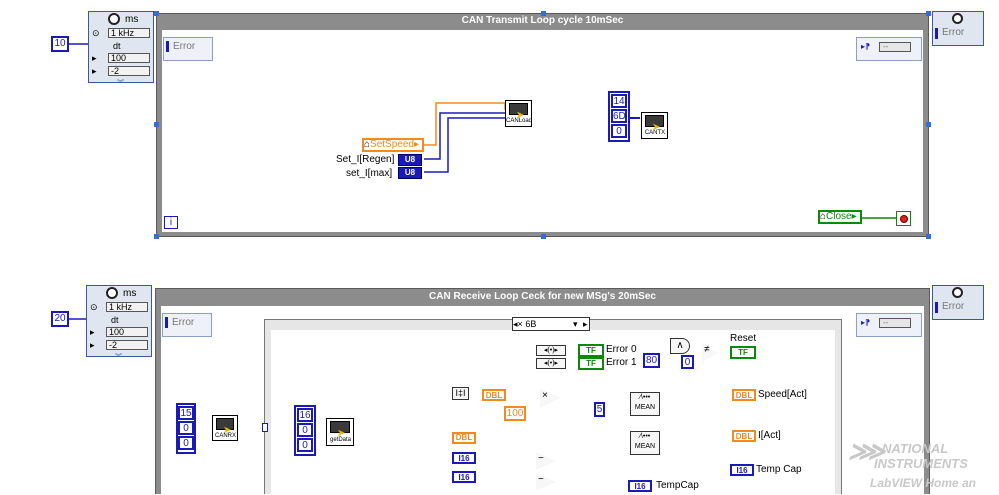  Describe the element at coordinates (130, 293) in the screenshot. I see `loop2-units: ms` at that location.